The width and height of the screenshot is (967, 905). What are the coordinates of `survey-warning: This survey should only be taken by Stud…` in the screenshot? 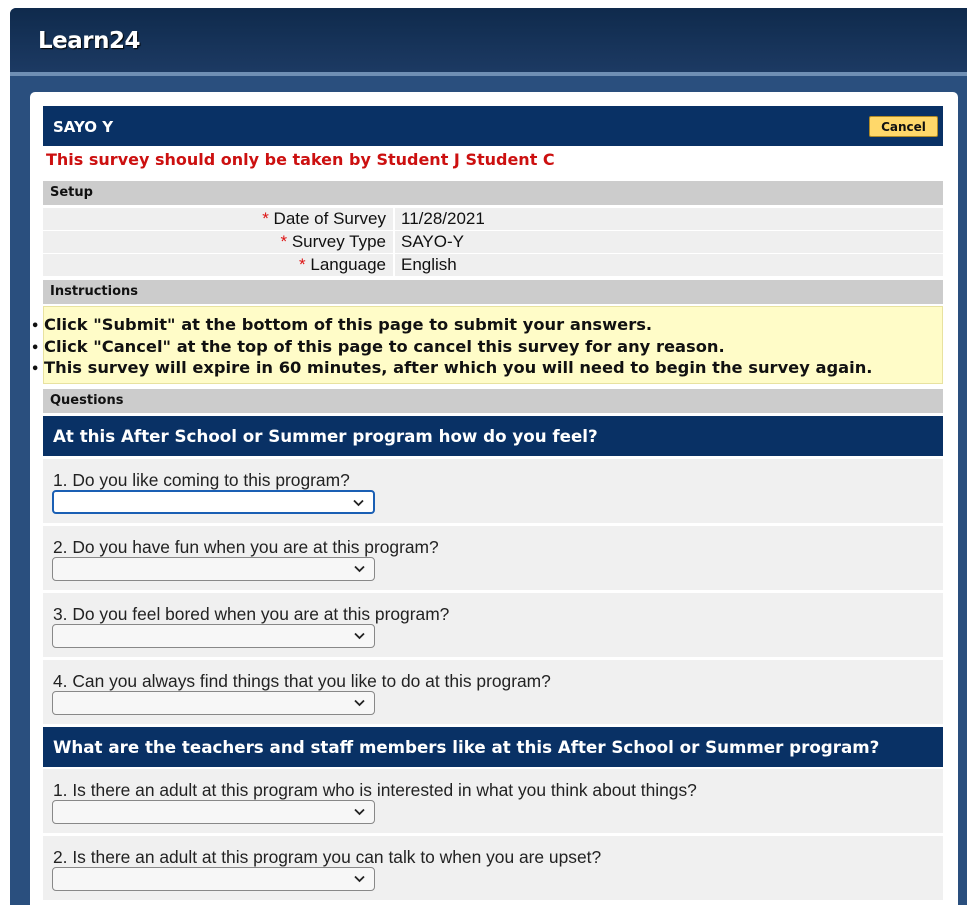 It's located at (300, 159).